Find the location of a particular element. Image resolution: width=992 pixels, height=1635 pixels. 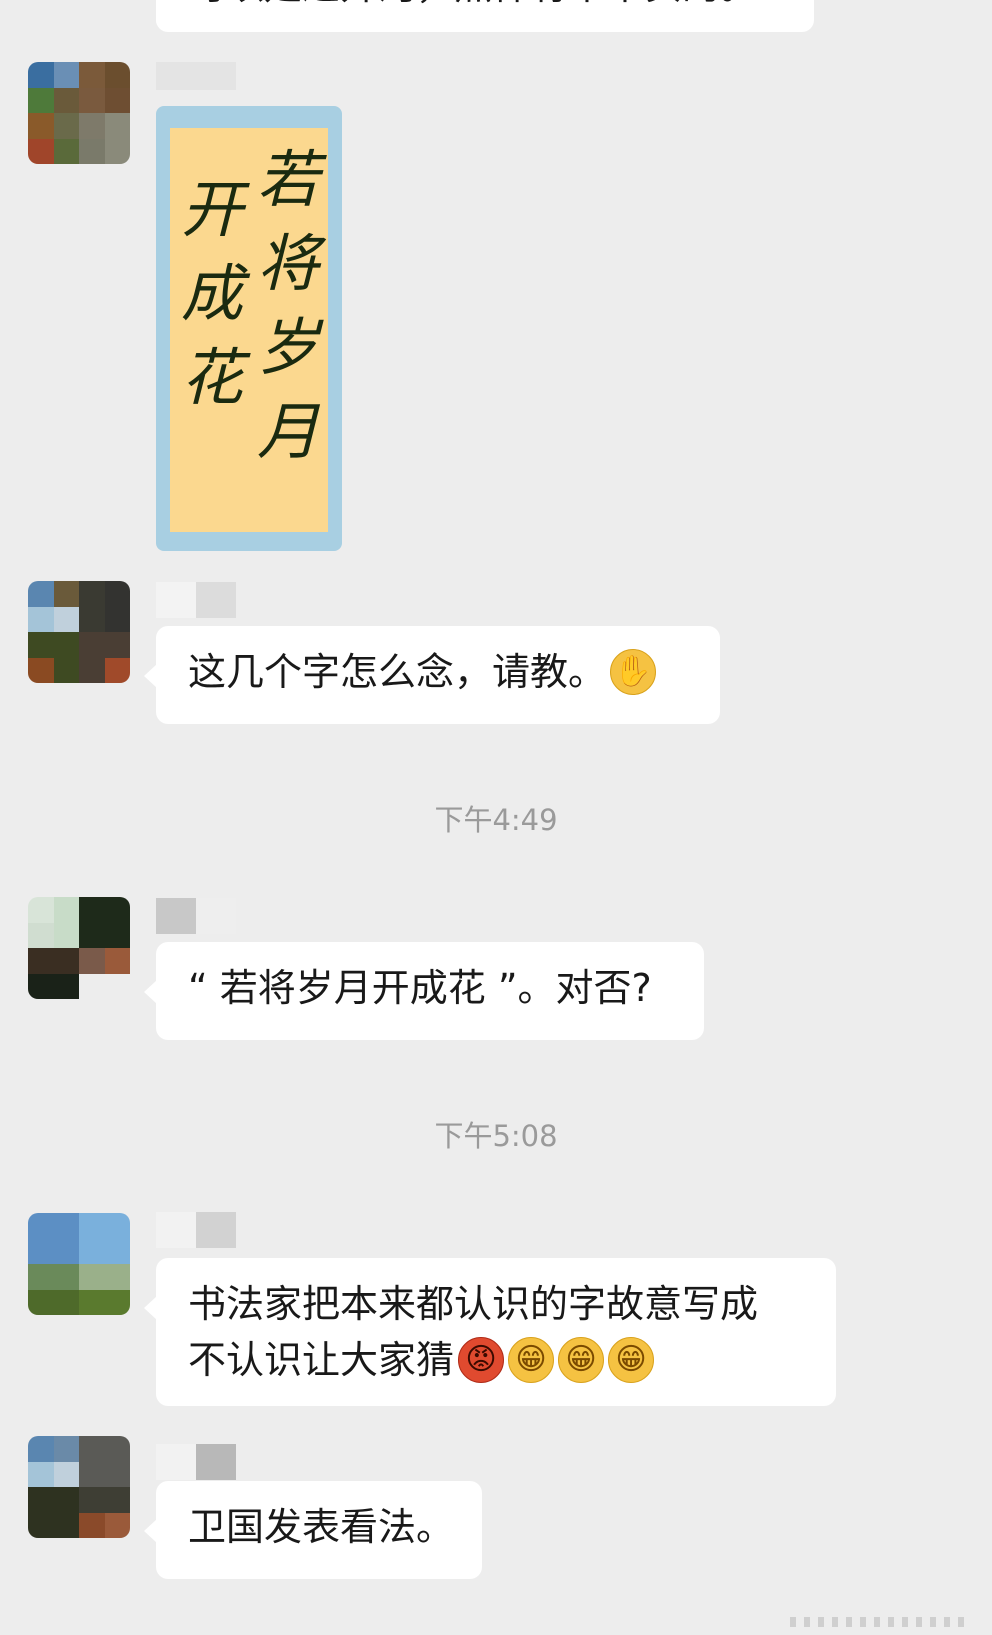

message-text-line-2: 不认识让大家猜 is located at coordinates (321, 1360).